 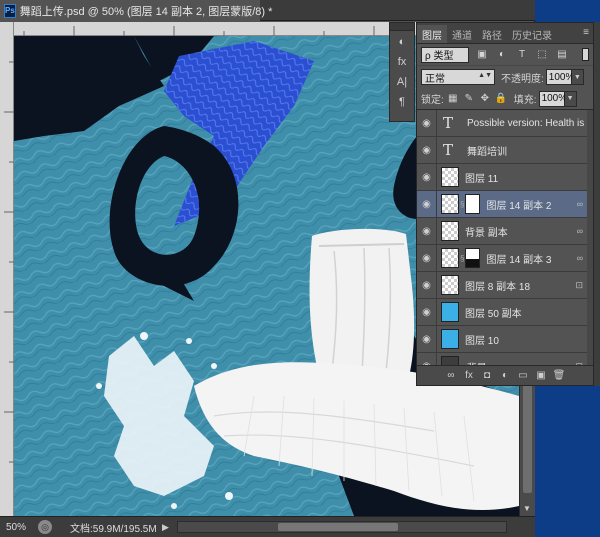 I want to click on new-group-icon: ▭, so click(x=523, y=375).